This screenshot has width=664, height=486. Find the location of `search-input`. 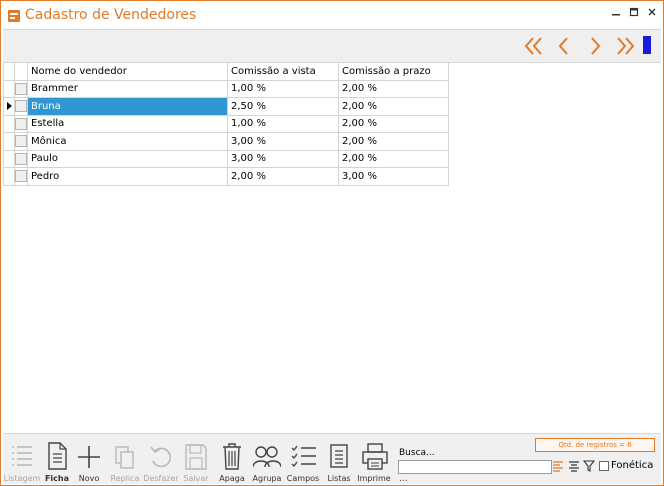

search-input is located at coordinates (475, 467).